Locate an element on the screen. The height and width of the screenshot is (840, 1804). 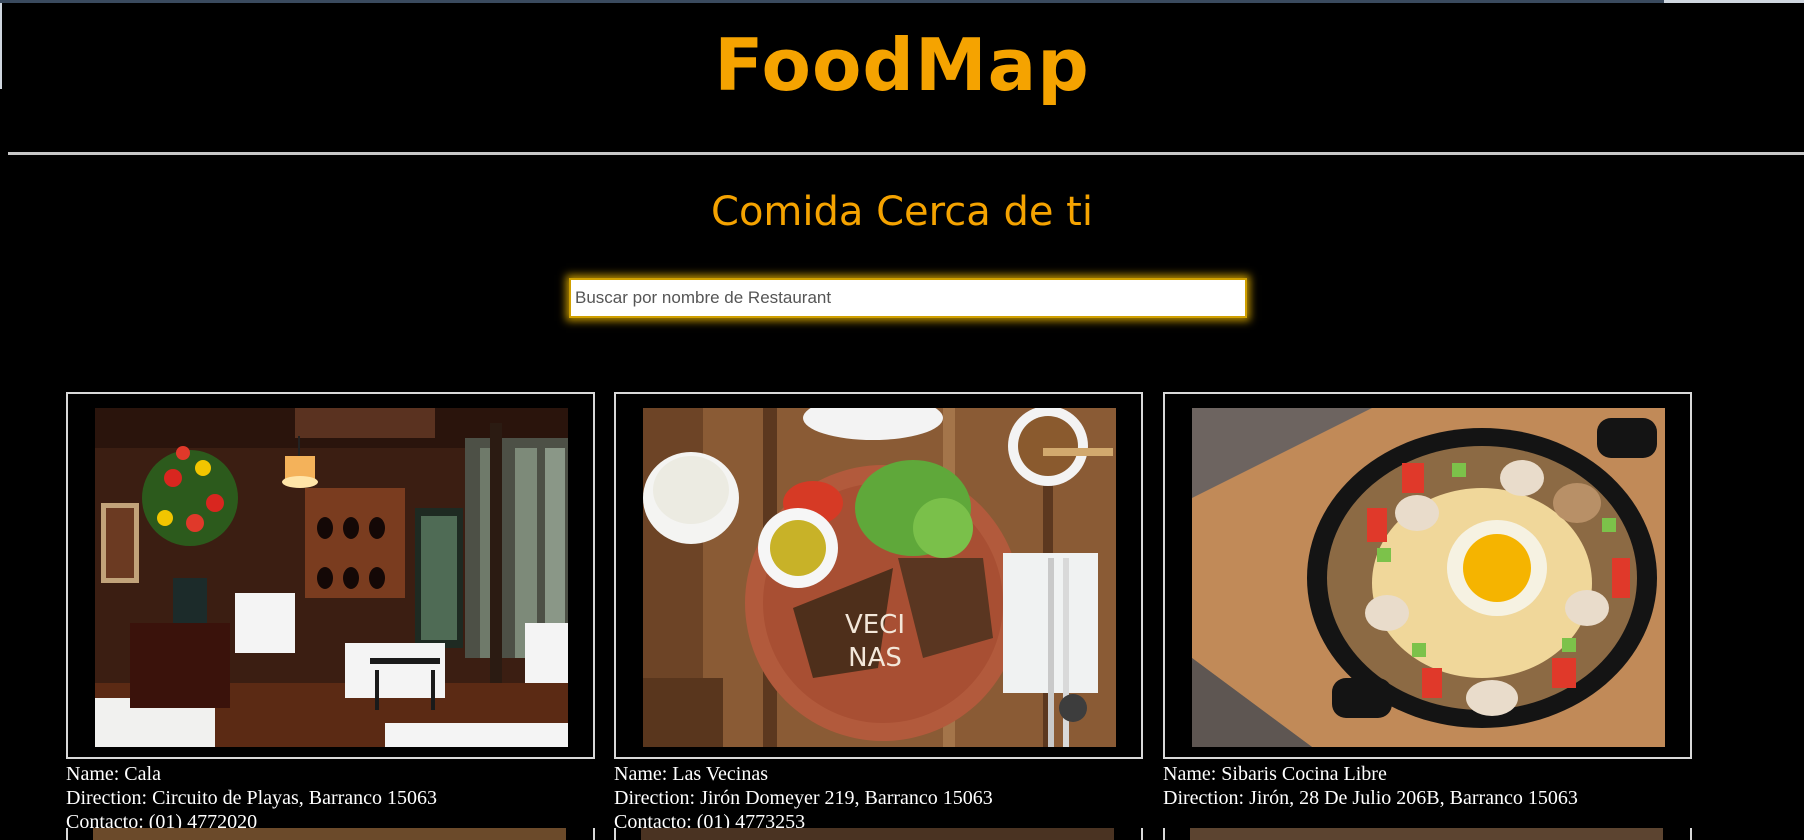
restaurant-photo-frame: VECI NAS is located at coordinates (878, 575).